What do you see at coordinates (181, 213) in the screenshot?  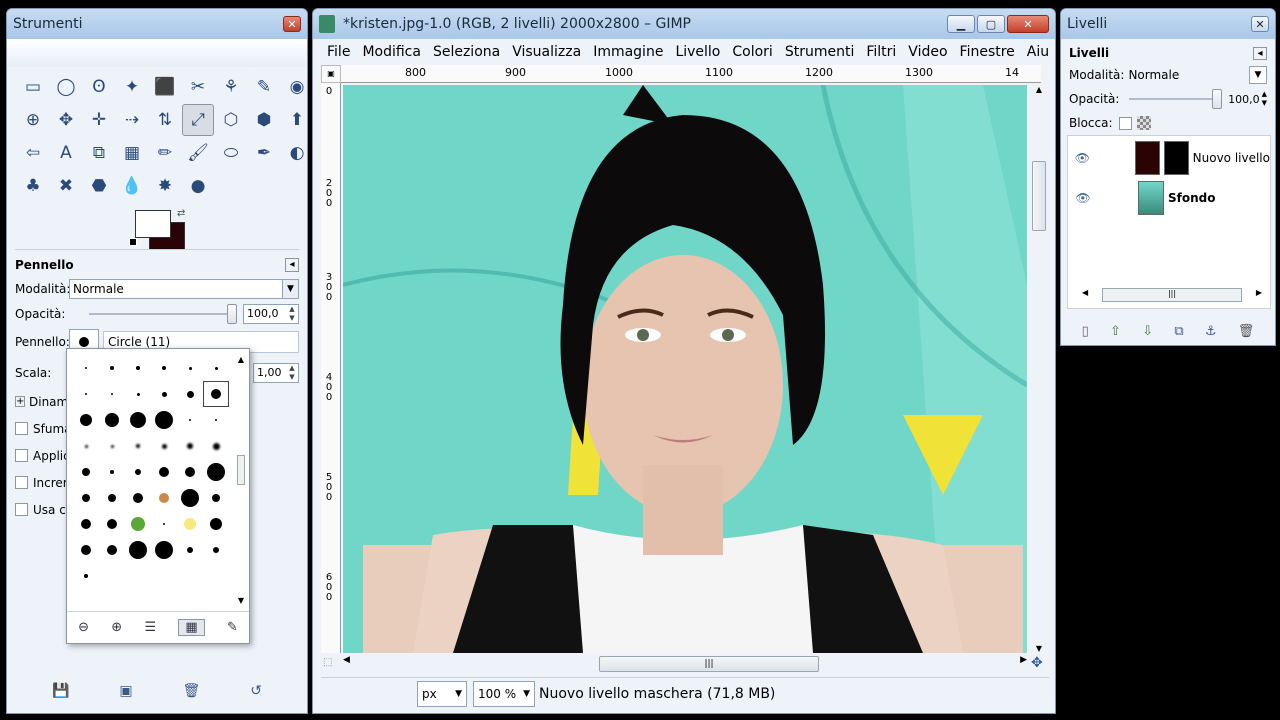 I see `swap-colors-icon: ⇄` at bounding box center [181, 213].